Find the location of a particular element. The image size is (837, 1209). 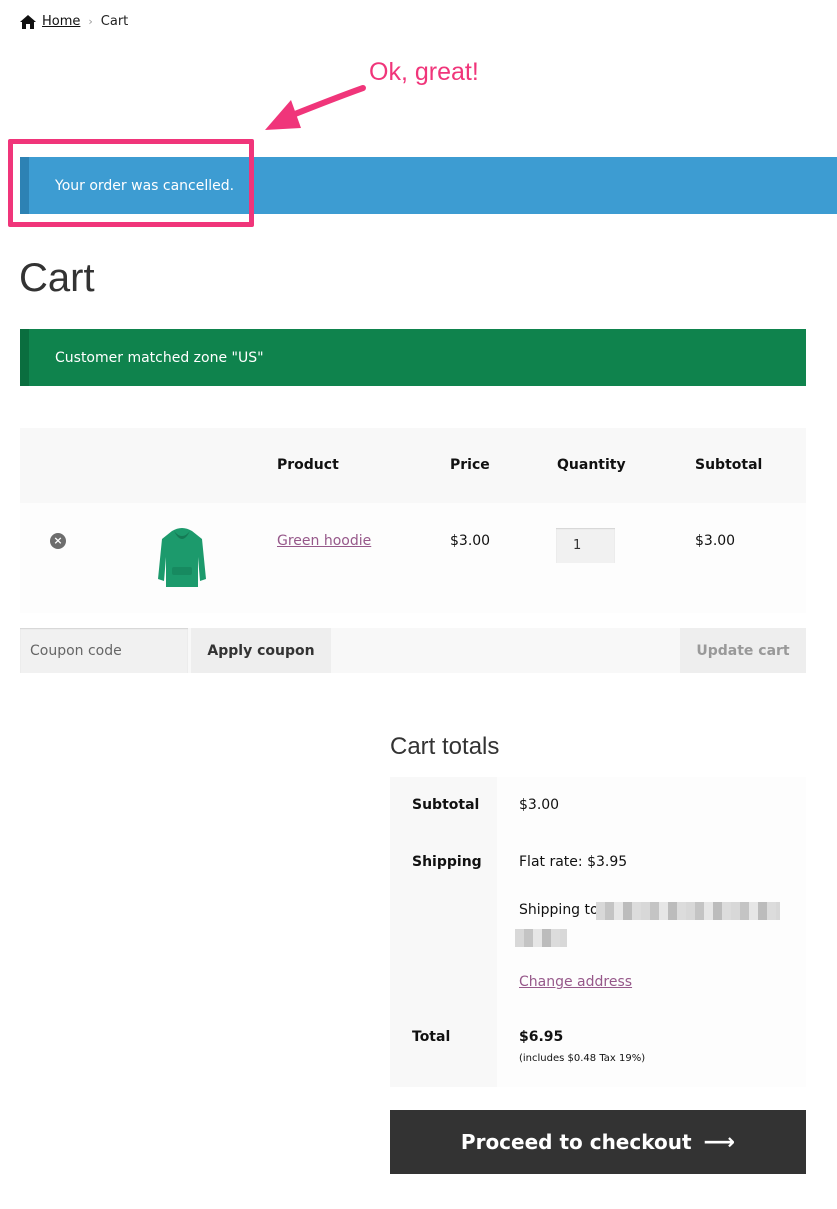

shipping-rate: Flat rate: $3.95 is located at coordinates (573, 862).